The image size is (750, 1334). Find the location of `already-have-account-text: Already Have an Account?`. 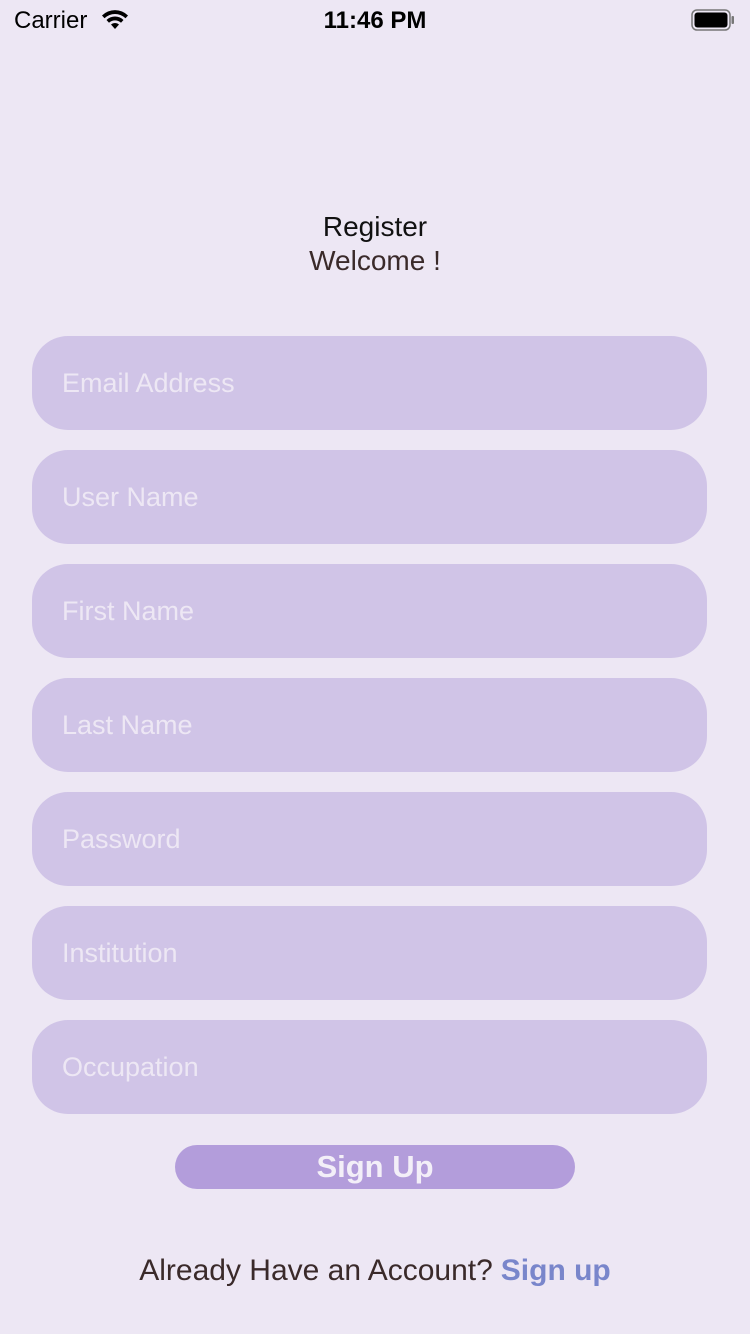

already-have-account-text: Already Have an Account? is located at coordinates (316, 1270).